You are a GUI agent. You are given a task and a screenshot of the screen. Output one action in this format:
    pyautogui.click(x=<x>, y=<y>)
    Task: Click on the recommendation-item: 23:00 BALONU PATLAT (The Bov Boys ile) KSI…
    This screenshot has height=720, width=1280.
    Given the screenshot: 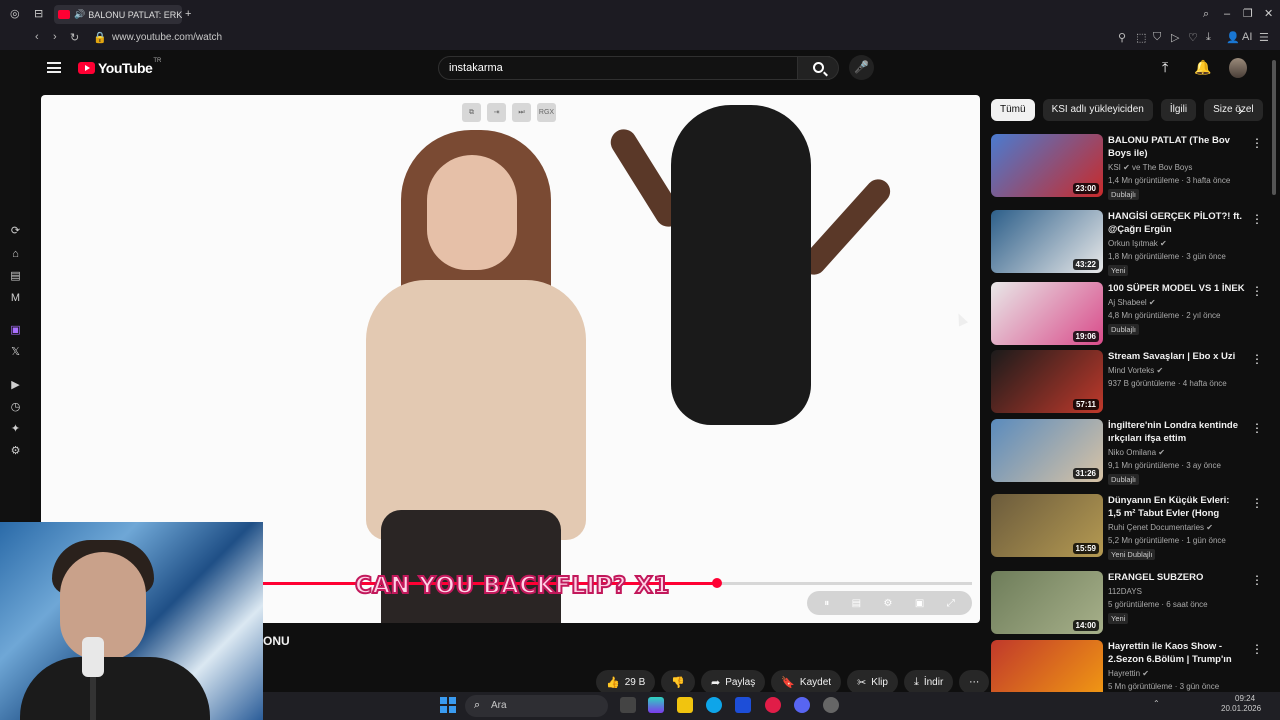 What is the action you would take?
    pyautogui.click(x=1127, y=167)
    